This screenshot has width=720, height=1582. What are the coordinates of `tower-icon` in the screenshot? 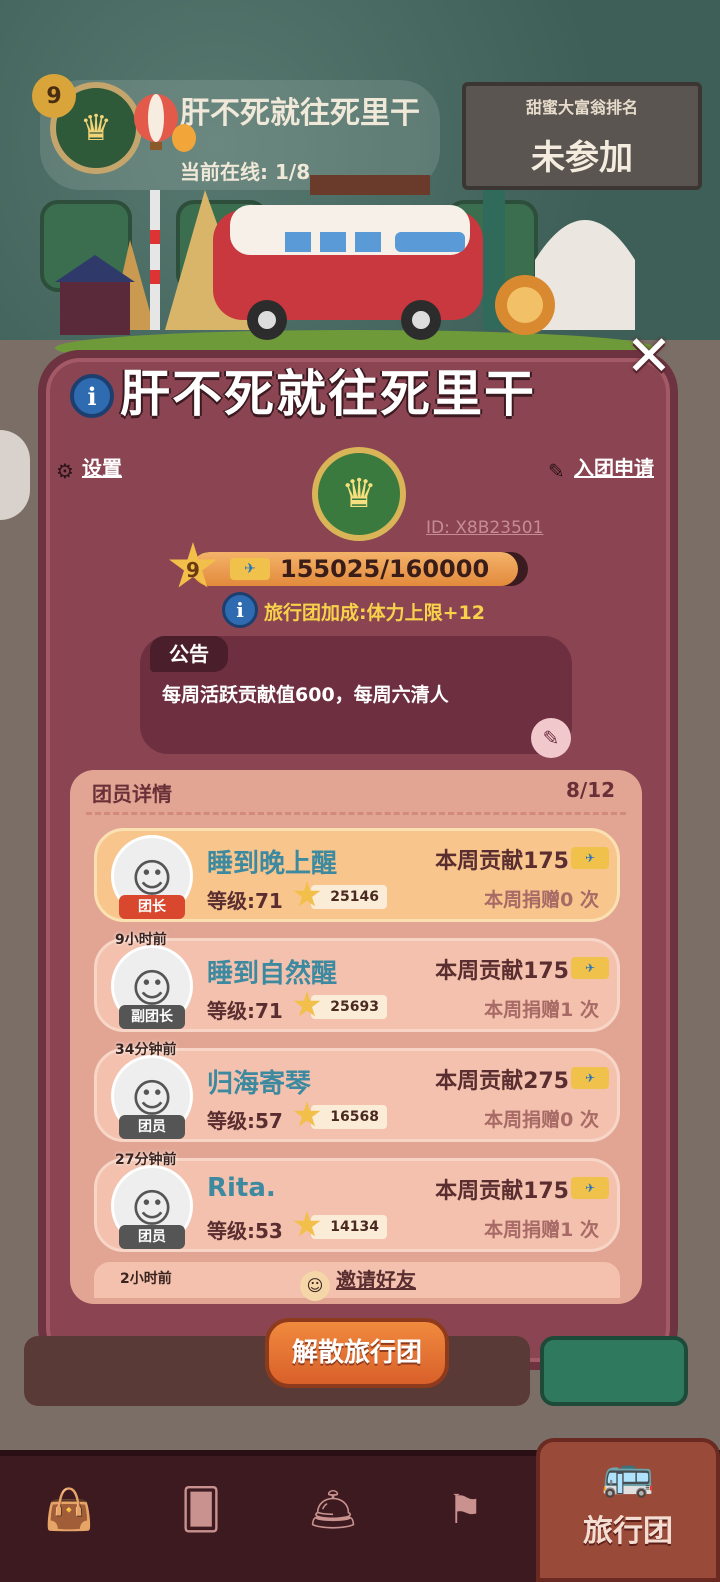 It's located at (155, 260).